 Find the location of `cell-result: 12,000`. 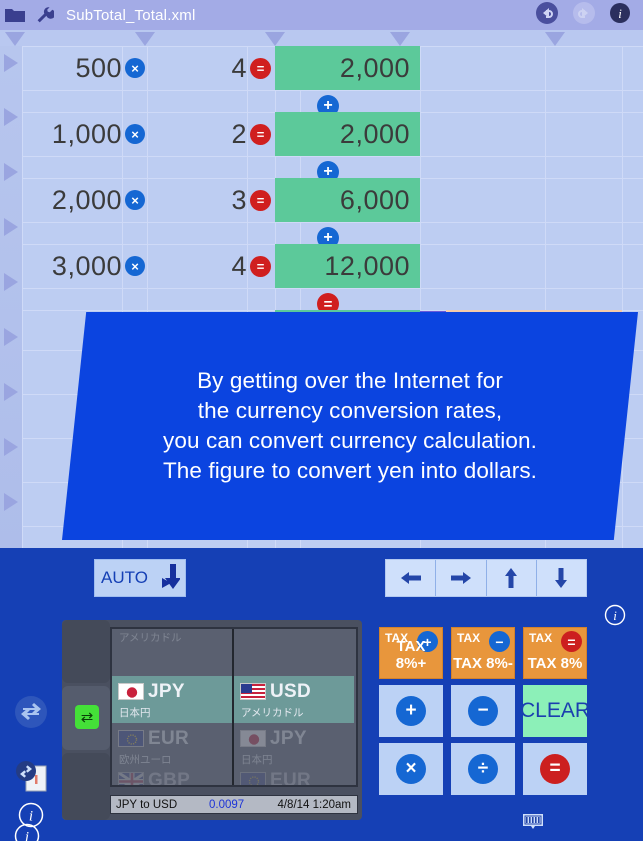

cell-result: 12,000 is located at coordinates (347, 266).